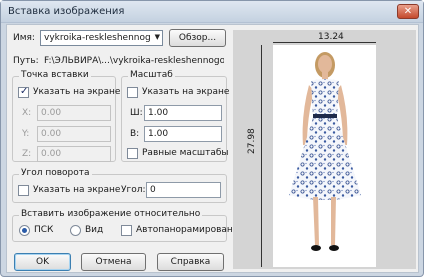  What do you see at coordinates (24, 38) in the screenshot?
I see `name-label: Имя:` at bounding box center [24, 38].